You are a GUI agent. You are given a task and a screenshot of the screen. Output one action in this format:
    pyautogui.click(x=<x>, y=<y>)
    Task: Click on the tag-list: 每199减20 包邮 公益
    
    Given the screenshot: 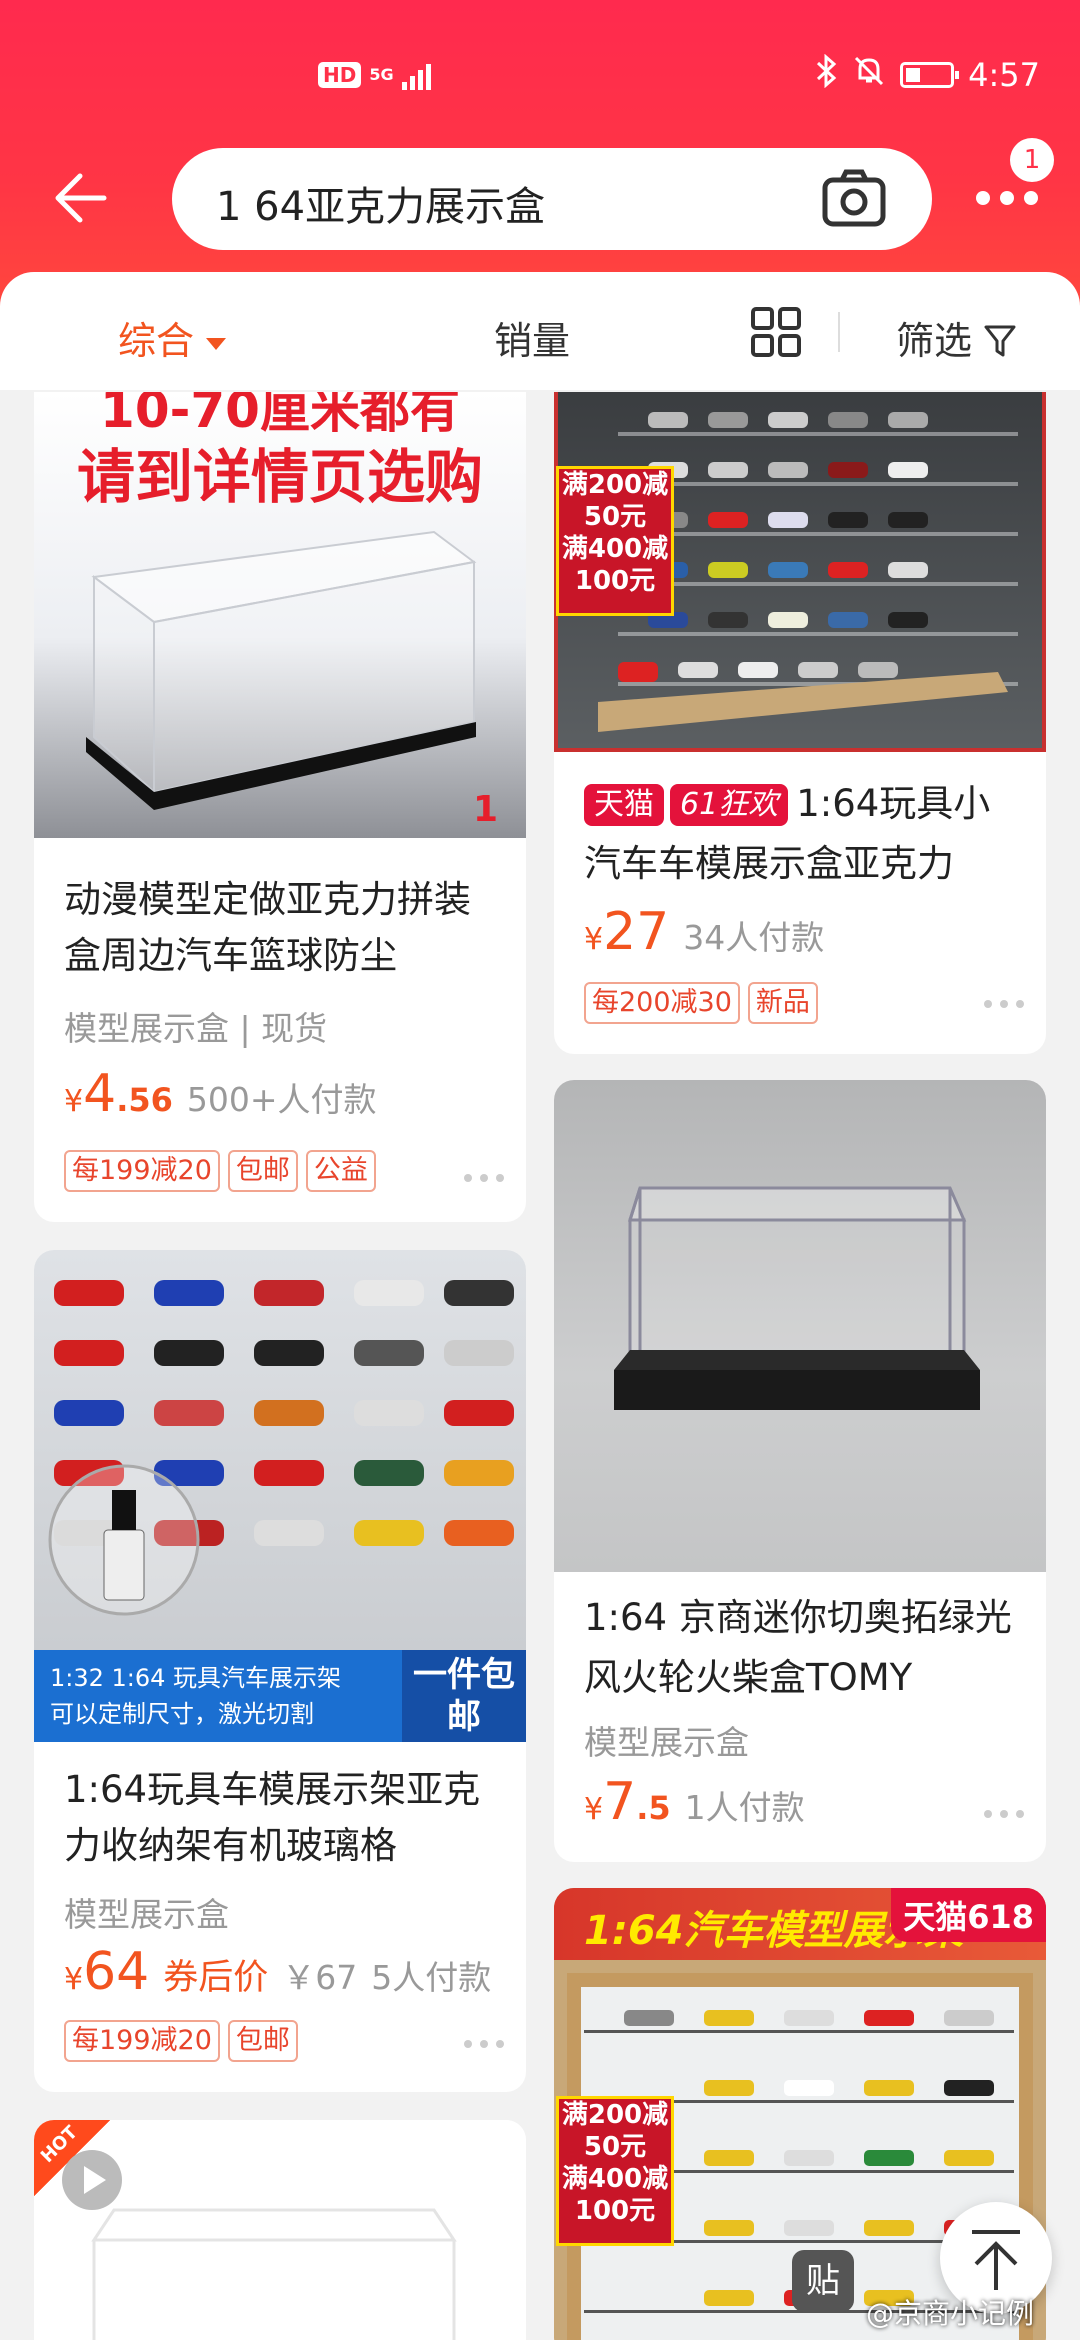 What is the action you would take?
    pyautogui.click(x=220, y=1171)
    